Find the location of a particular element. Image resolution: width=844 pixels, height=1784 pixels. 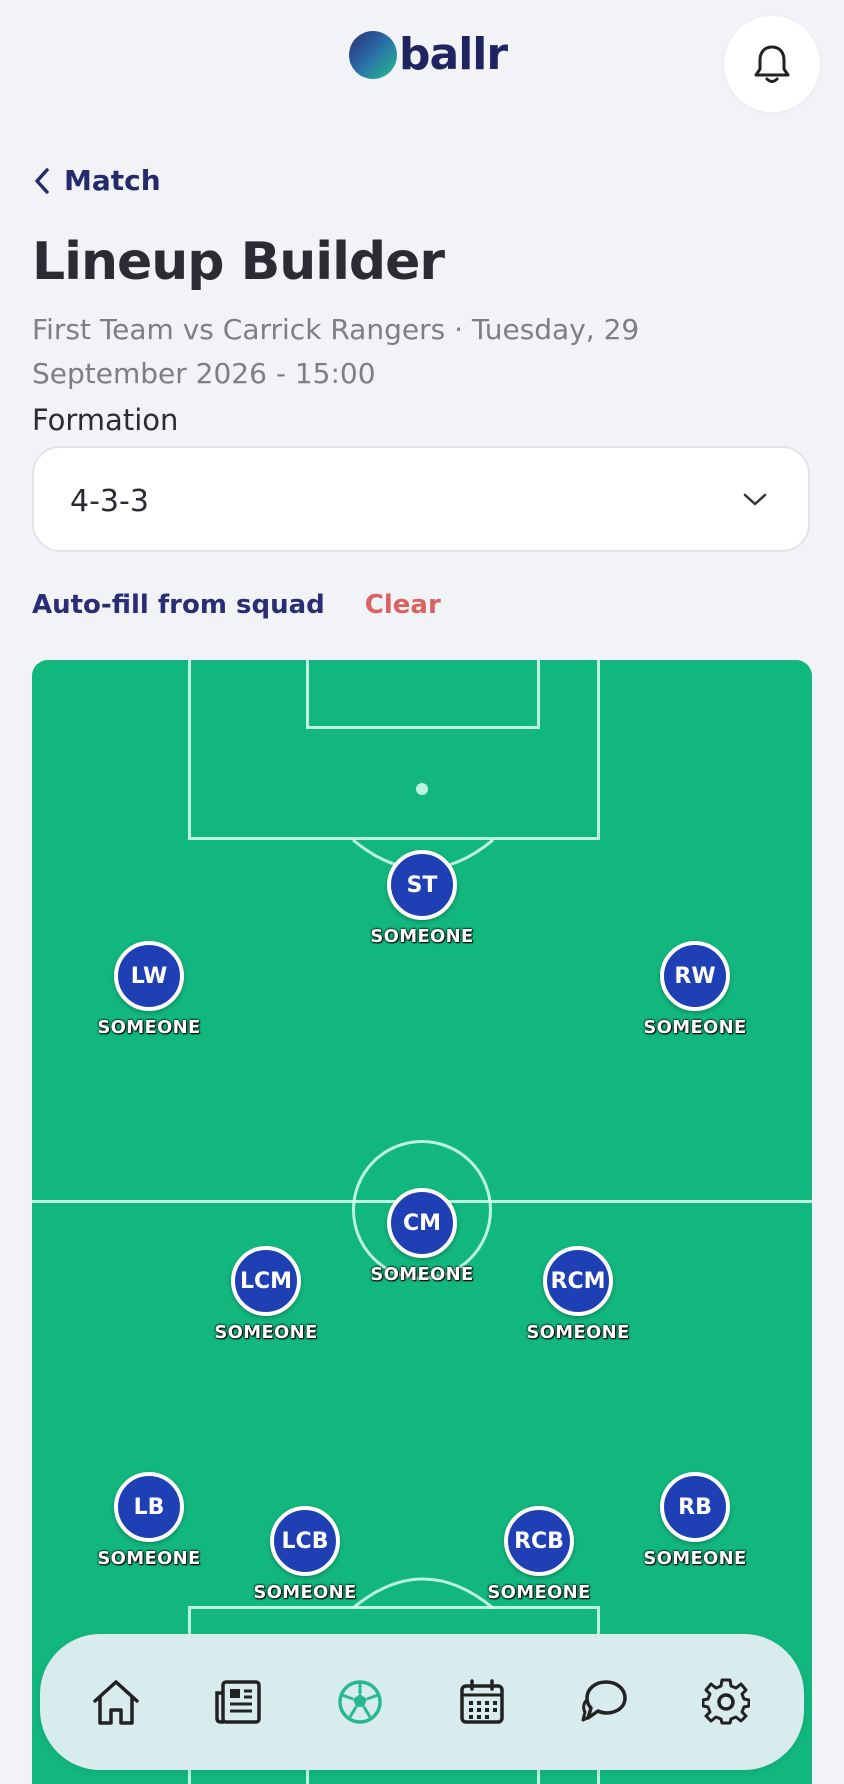

chat-icon is located at coordinates (604, 1701).